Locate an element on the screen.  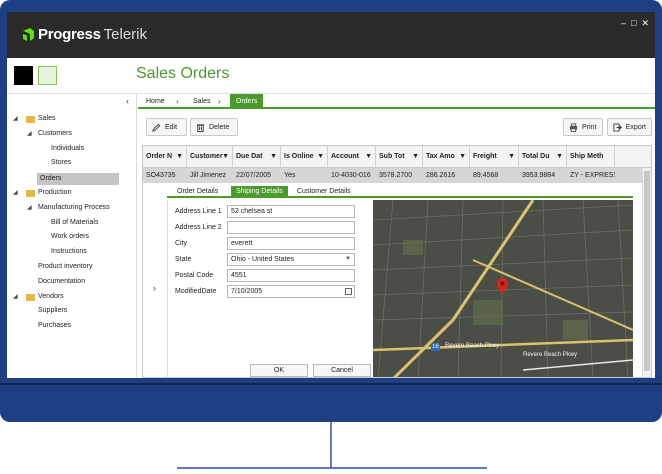
sidebar-item-documentation: Documentation is located at coordinates (72, 282).